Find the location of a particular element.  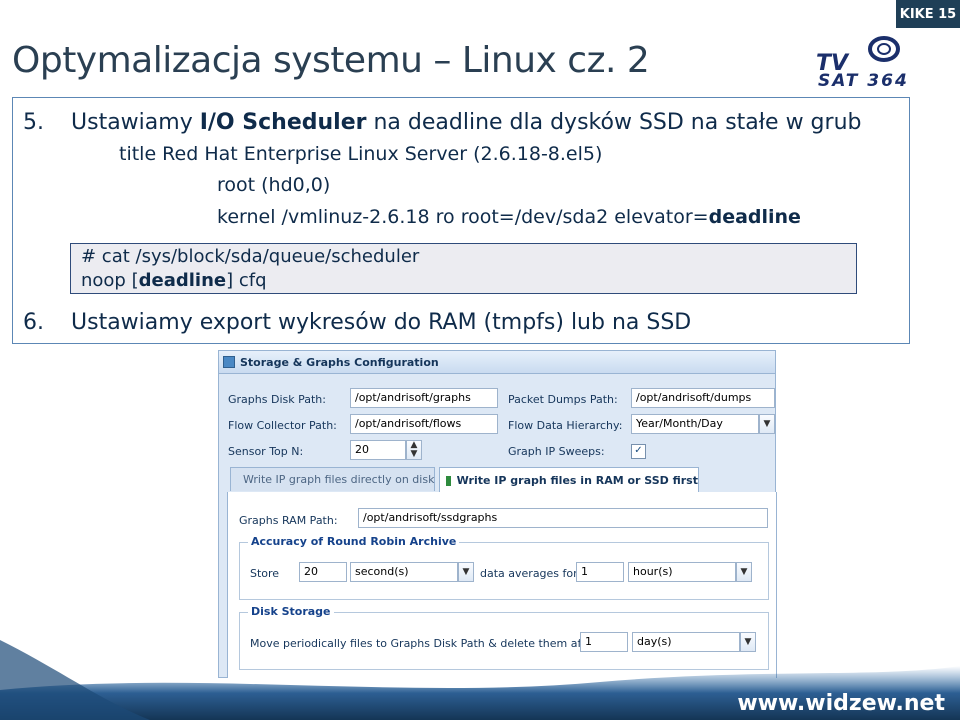

tab-write-directly: Write IP graph files directly on disk is located at coordinates (332, 479).